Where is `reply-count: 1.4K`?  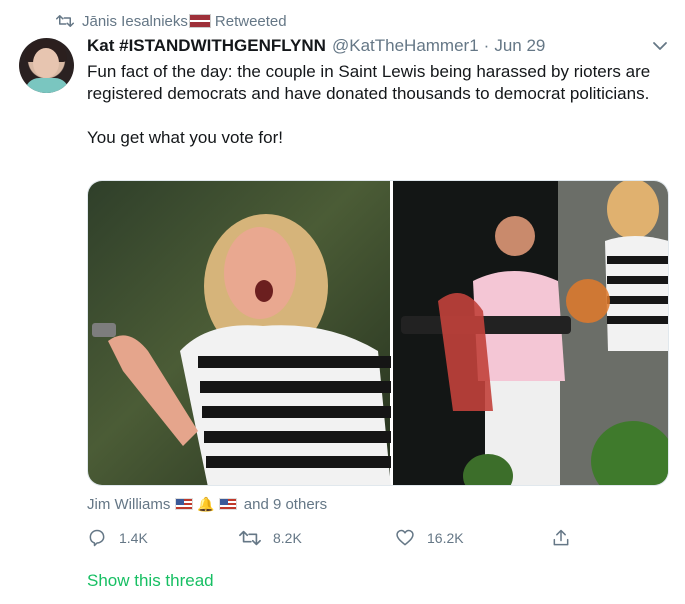
reply-count: 1.4K is located at coordinates (133, 538).